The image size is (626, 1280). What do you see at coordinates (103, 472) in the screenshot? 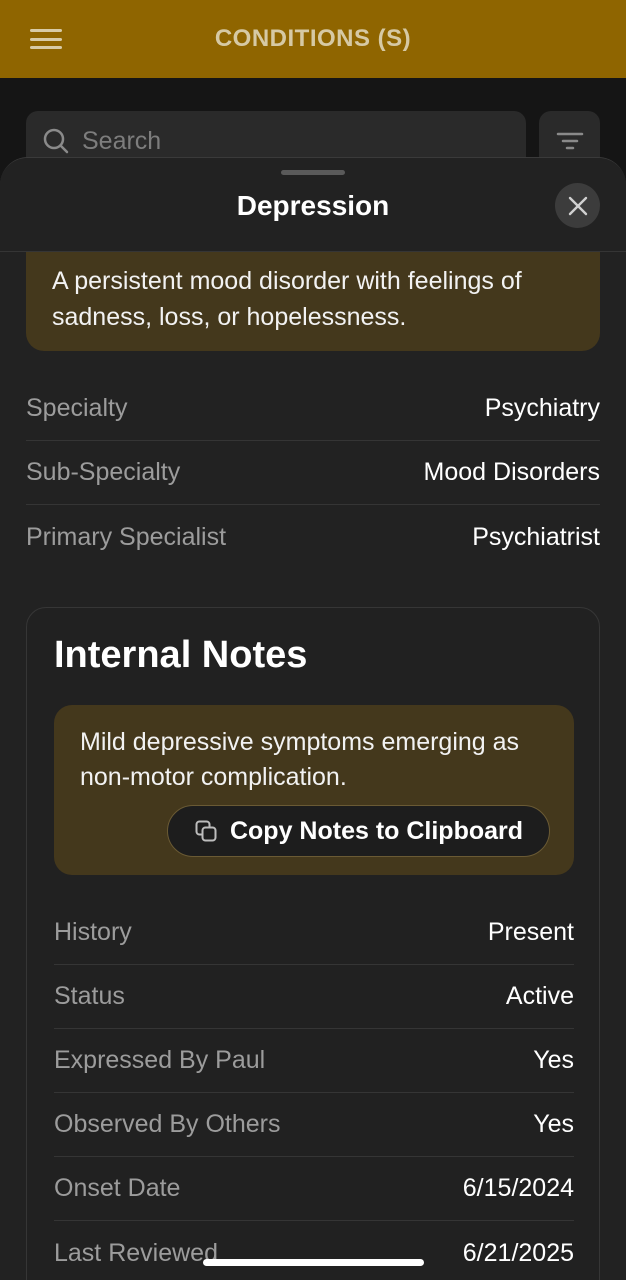
I see `detail-label: Sub-Specialty` at bounding box center [103, 472].